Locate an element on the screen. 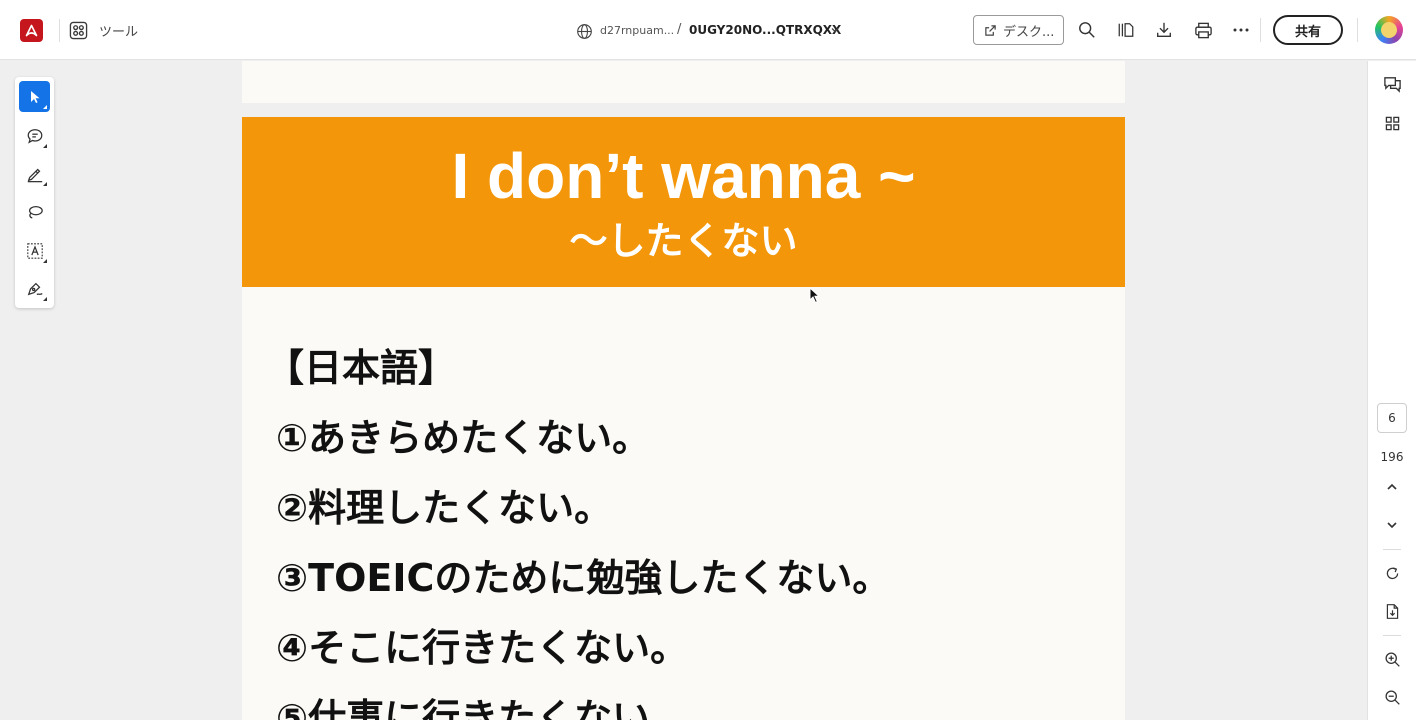  rotate-icon is located at coordinates (1392, 573).